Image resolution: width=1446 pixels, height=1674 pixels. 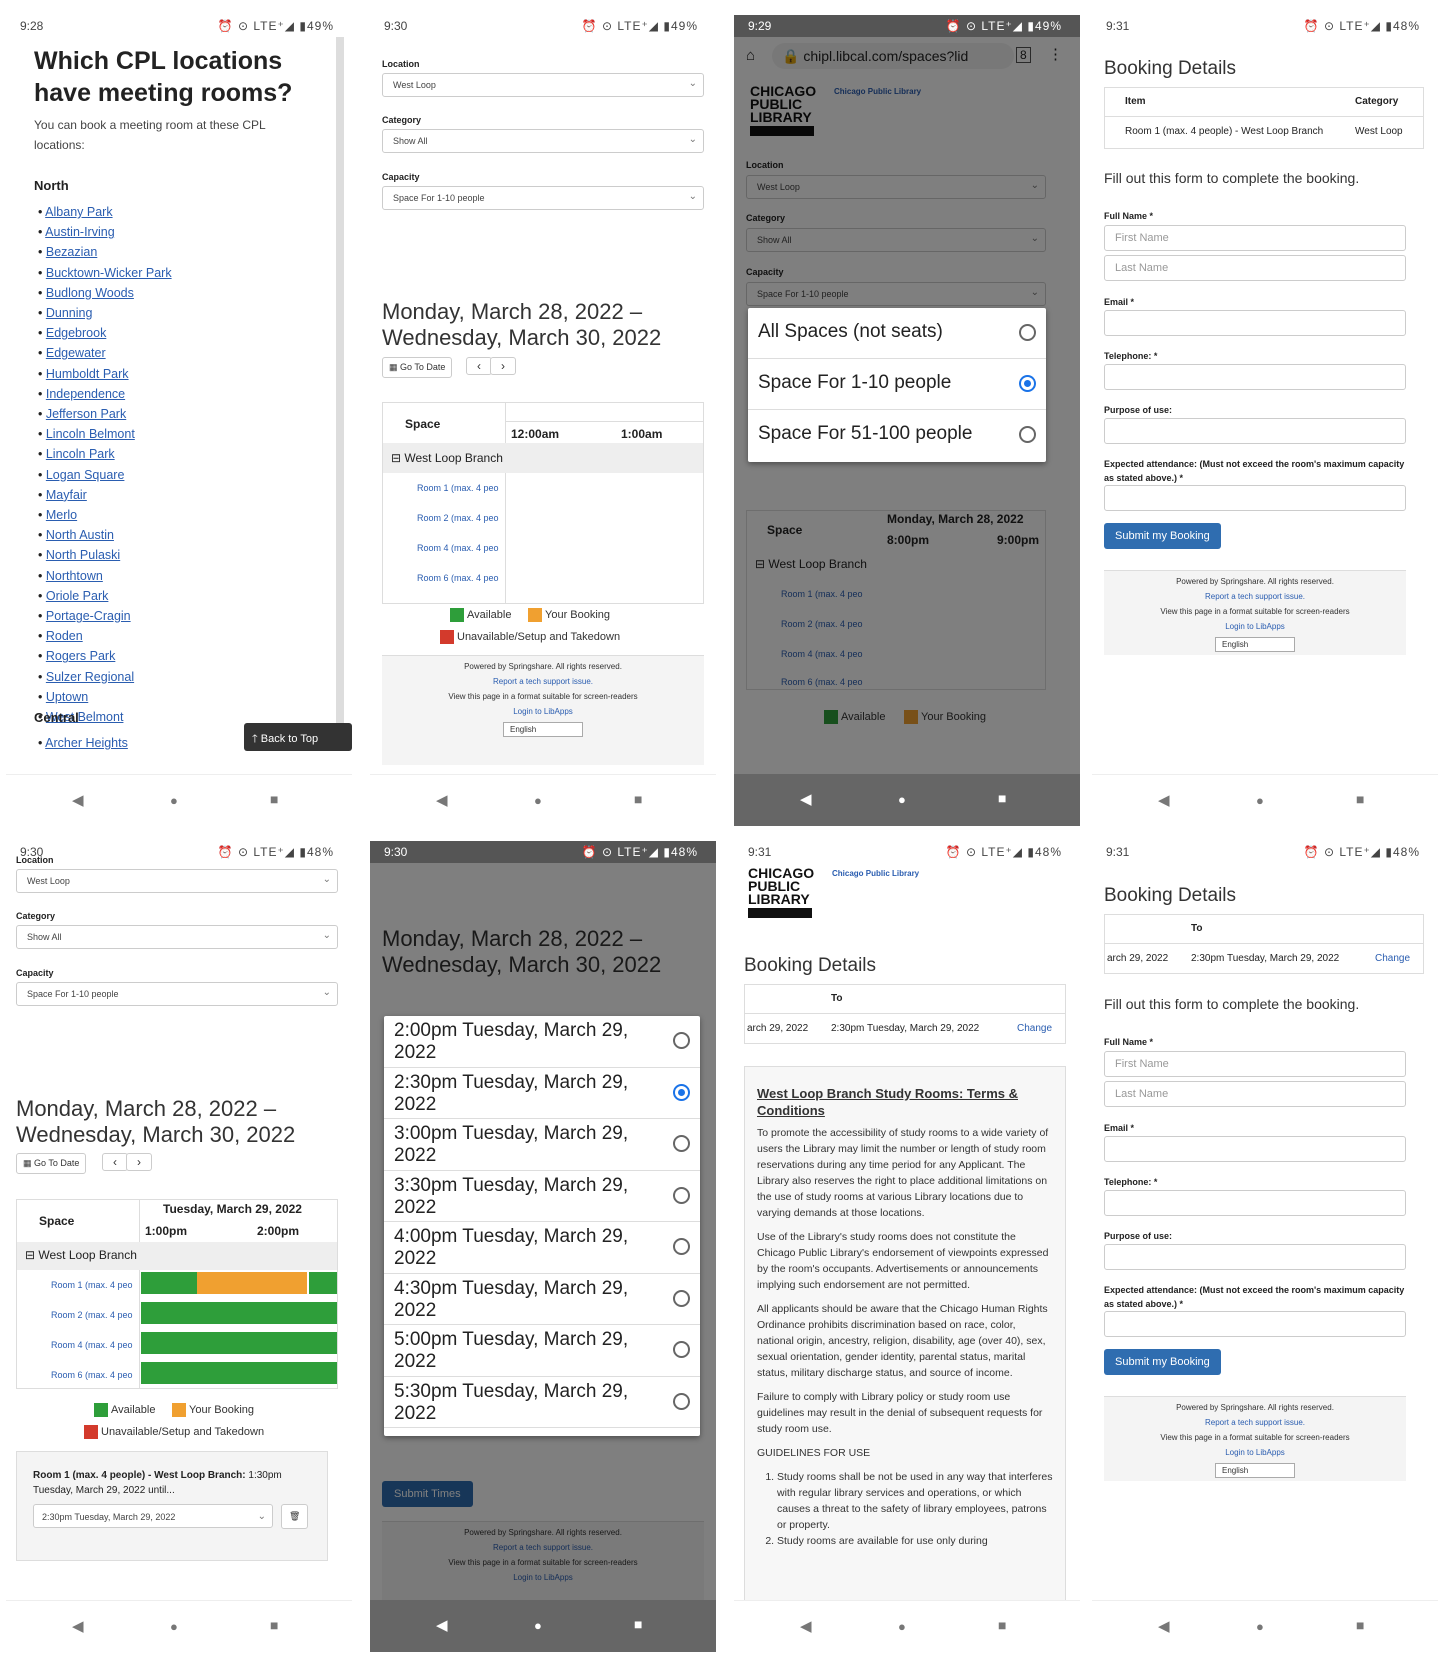 I want to click on location-link: Humboldt Park, so click(x=87, y=374).